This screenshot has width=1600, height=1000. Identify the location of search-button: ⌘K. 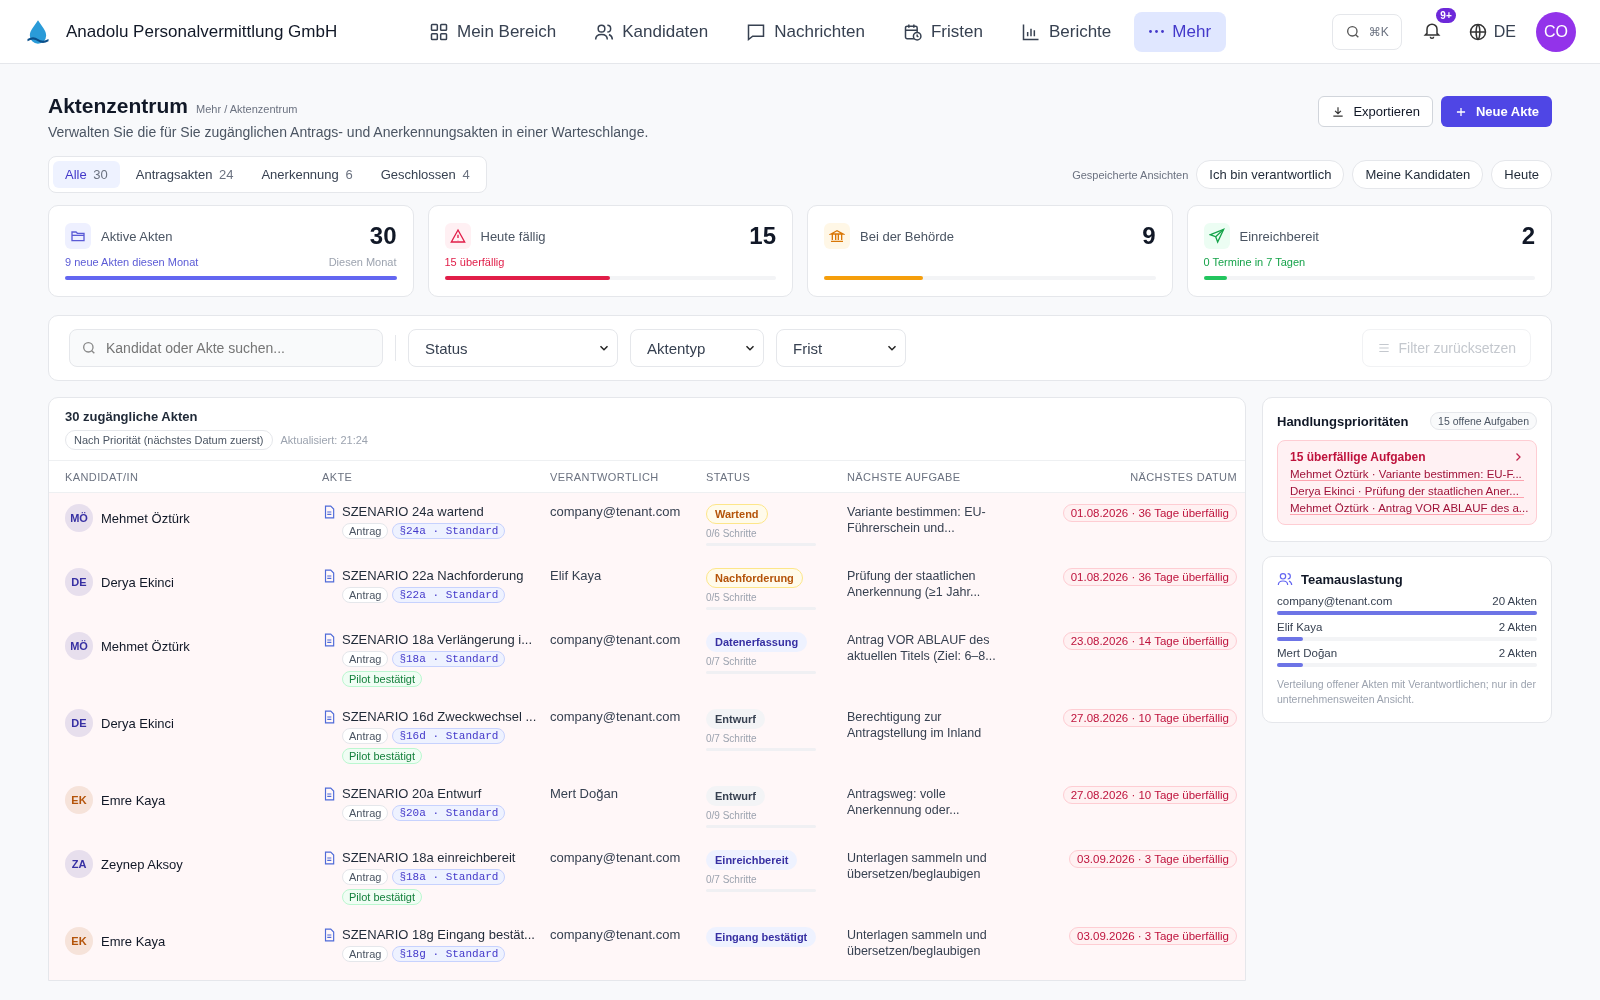
(1366, 31).